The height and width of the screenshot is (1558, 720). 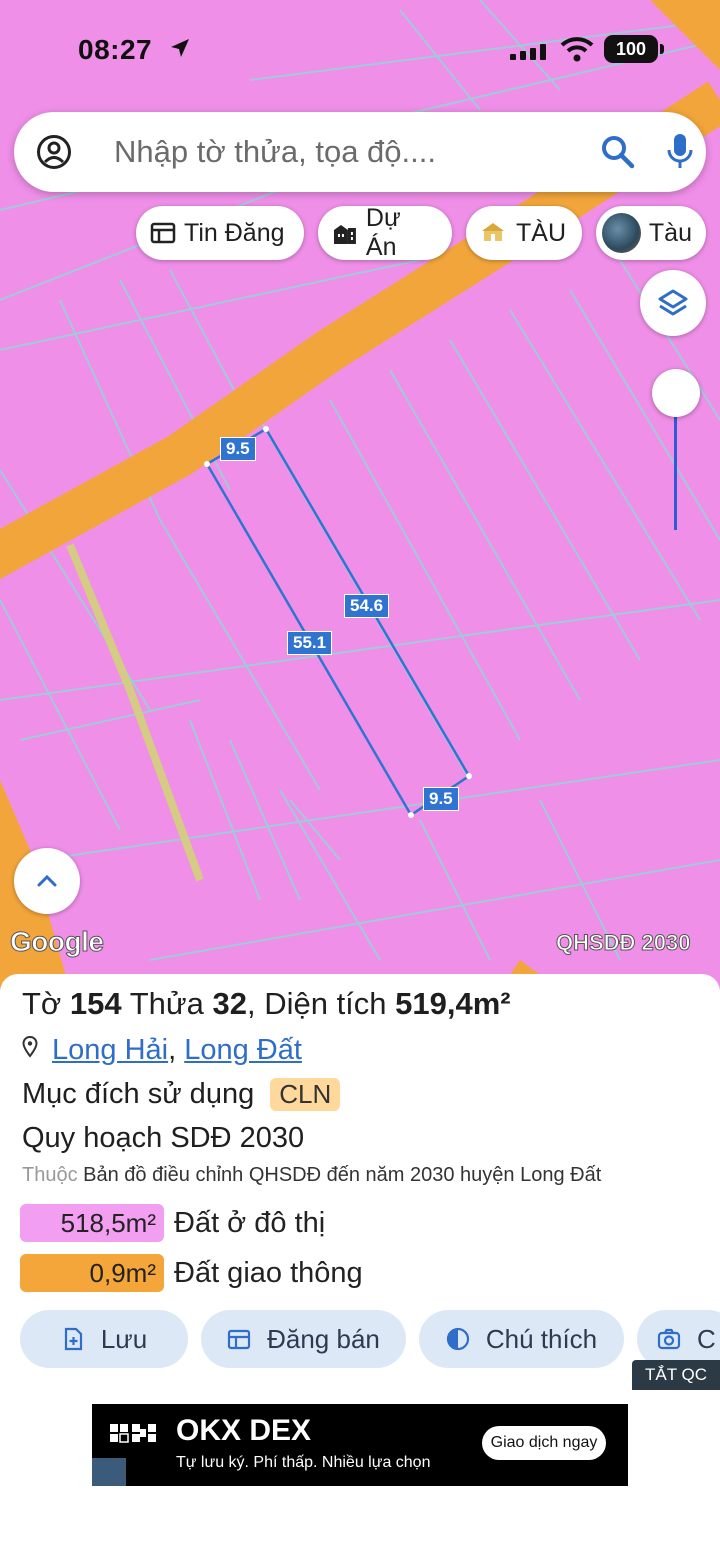 What do you see at coordinates (95, 1003) in the screenshot?
I see `sheet-number: 154` at bounding box center [95, 1003].